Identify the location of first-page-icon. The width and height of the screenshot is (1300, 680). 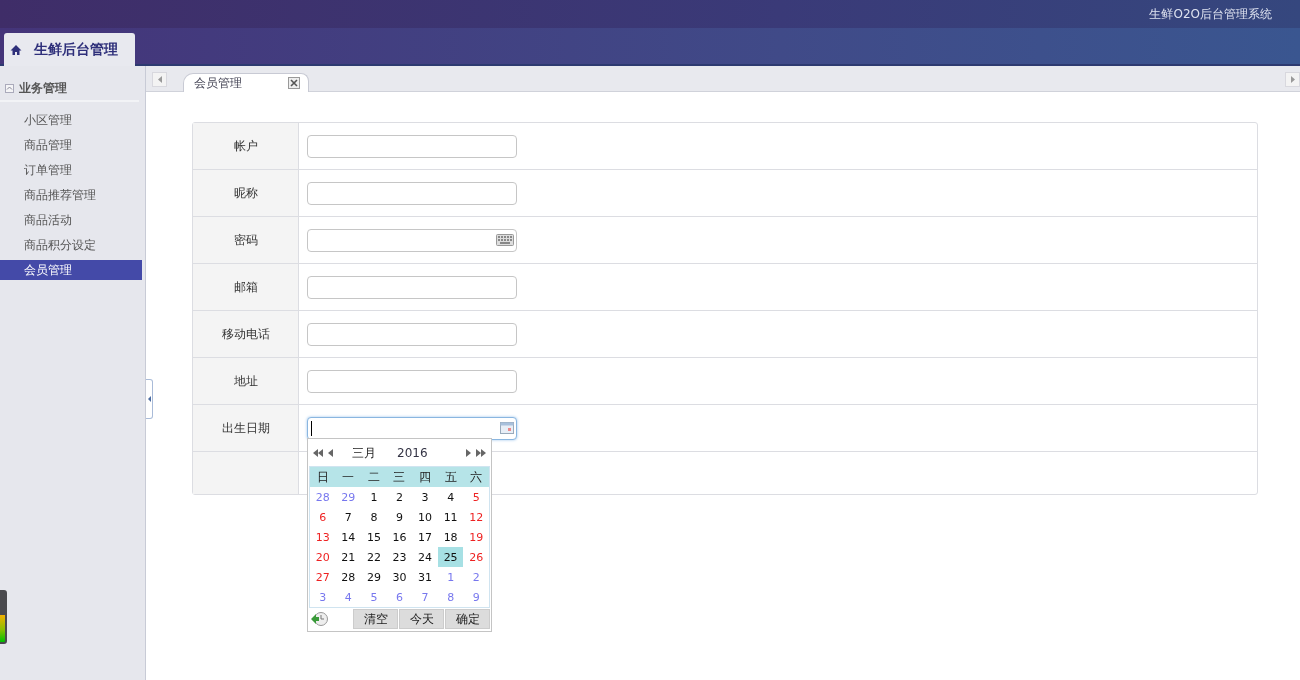
(318, 453).